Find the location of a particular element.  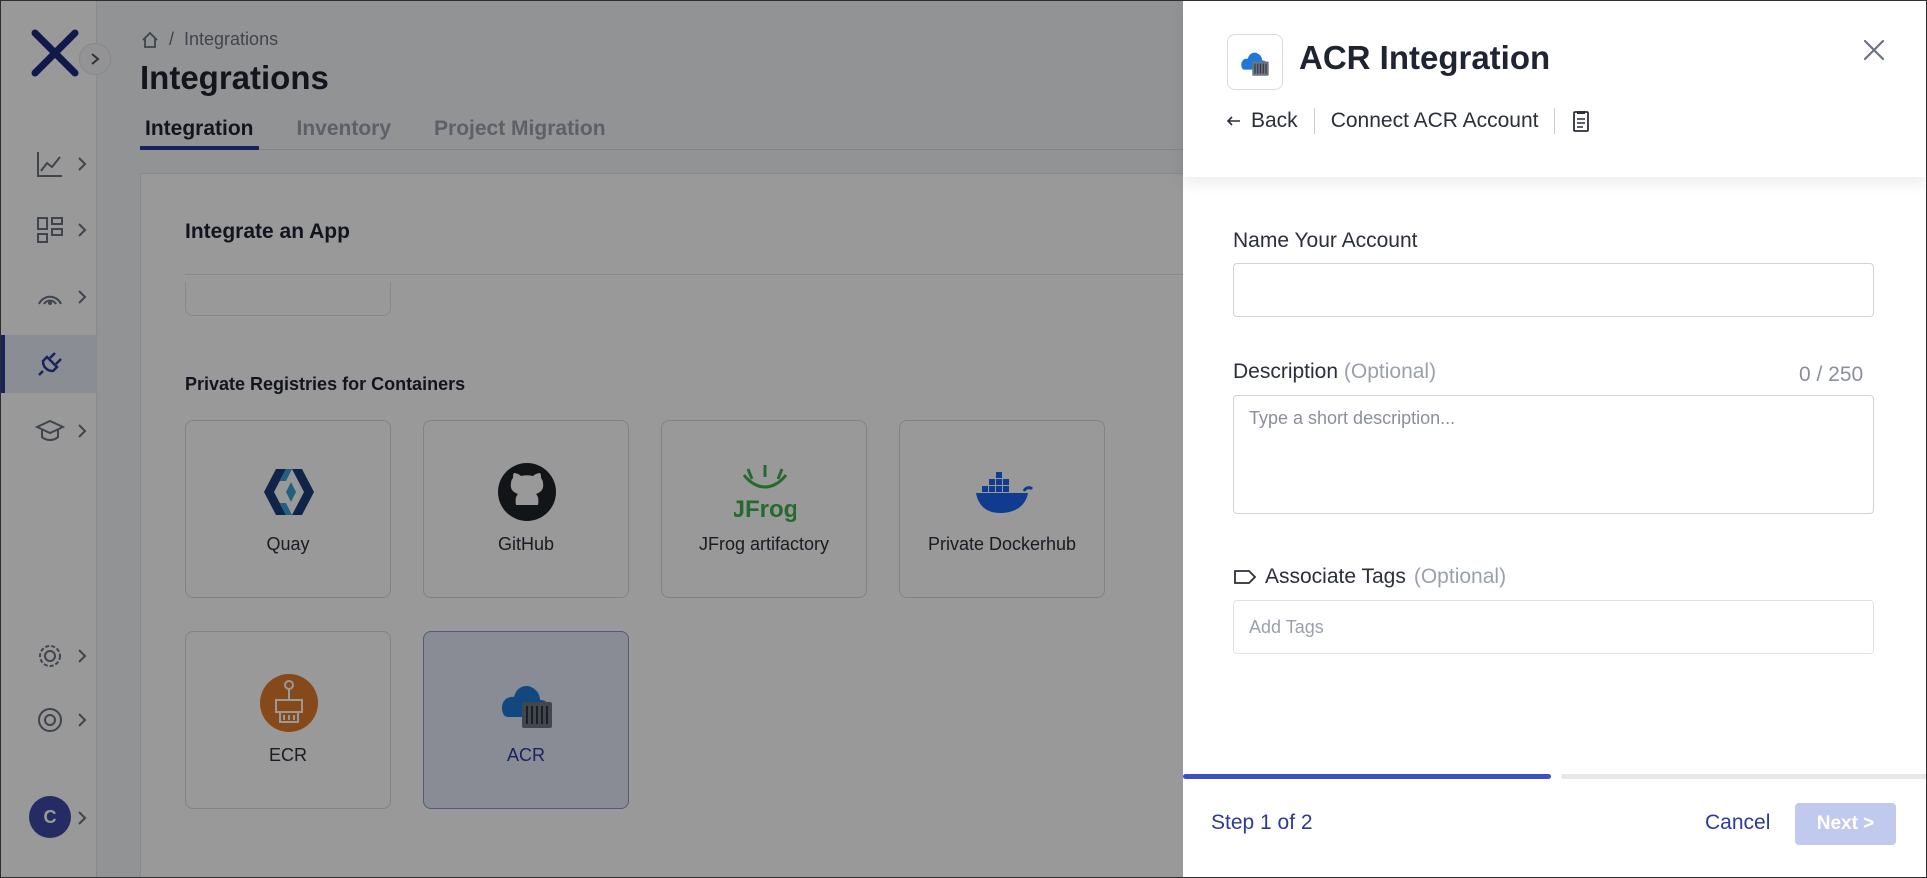

account-name-input is located at coordinates (1553, 290).